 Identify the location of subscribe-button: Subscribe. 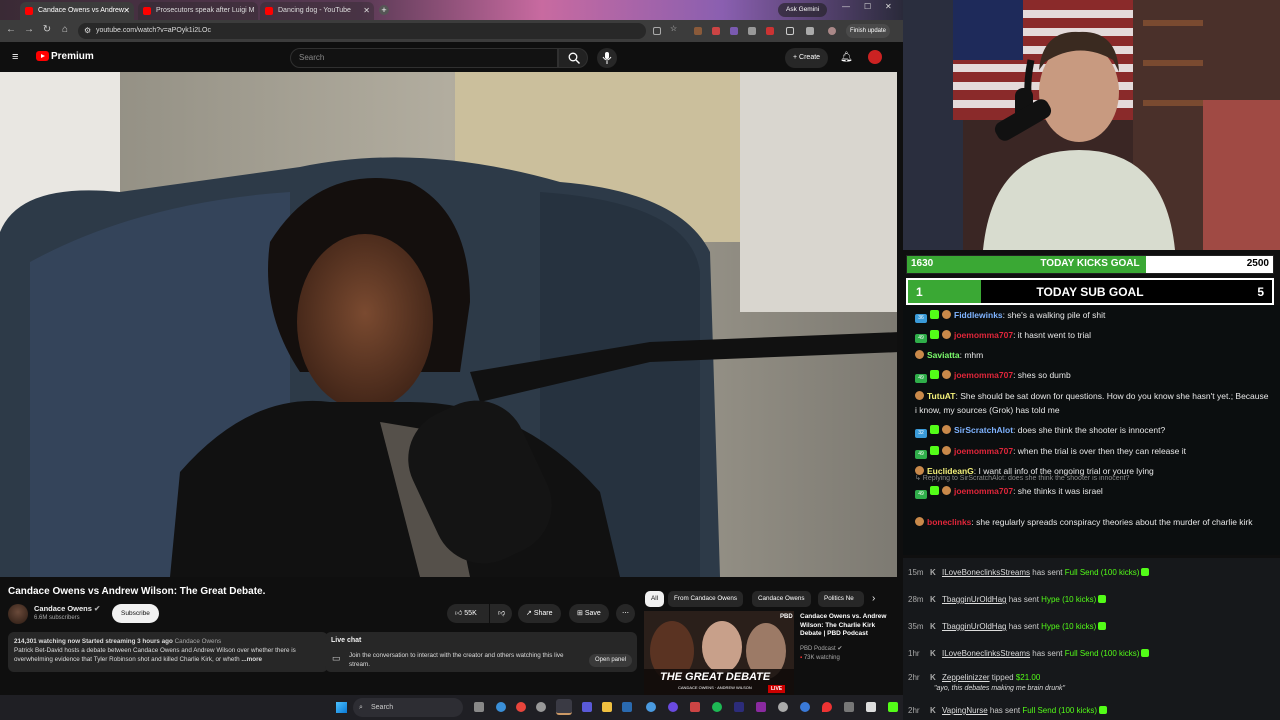
(135, 613).